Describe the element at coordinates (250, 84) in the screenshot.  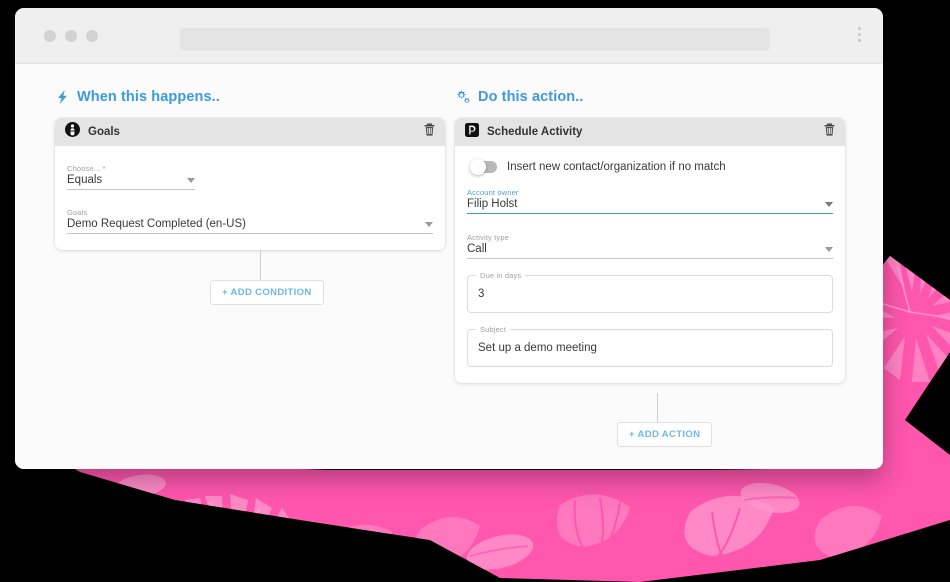
I see `trigger-section-heading: When this happens..` at that location.